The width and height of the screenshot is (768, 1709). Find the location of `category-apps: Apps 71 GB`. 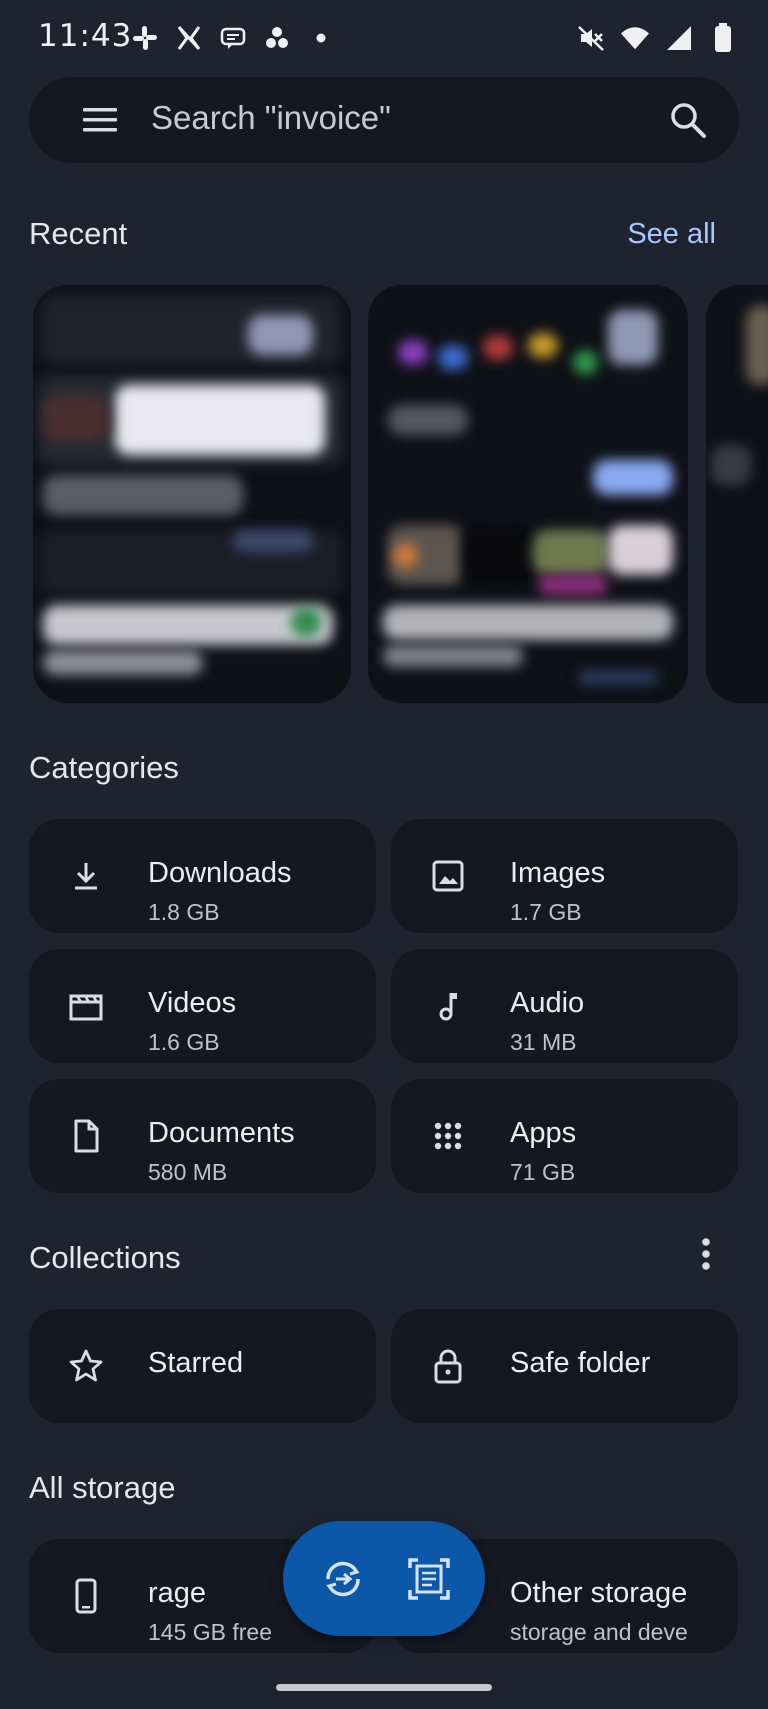

category-apps: Apps 71 GB is located at coordinates (564, 1136).